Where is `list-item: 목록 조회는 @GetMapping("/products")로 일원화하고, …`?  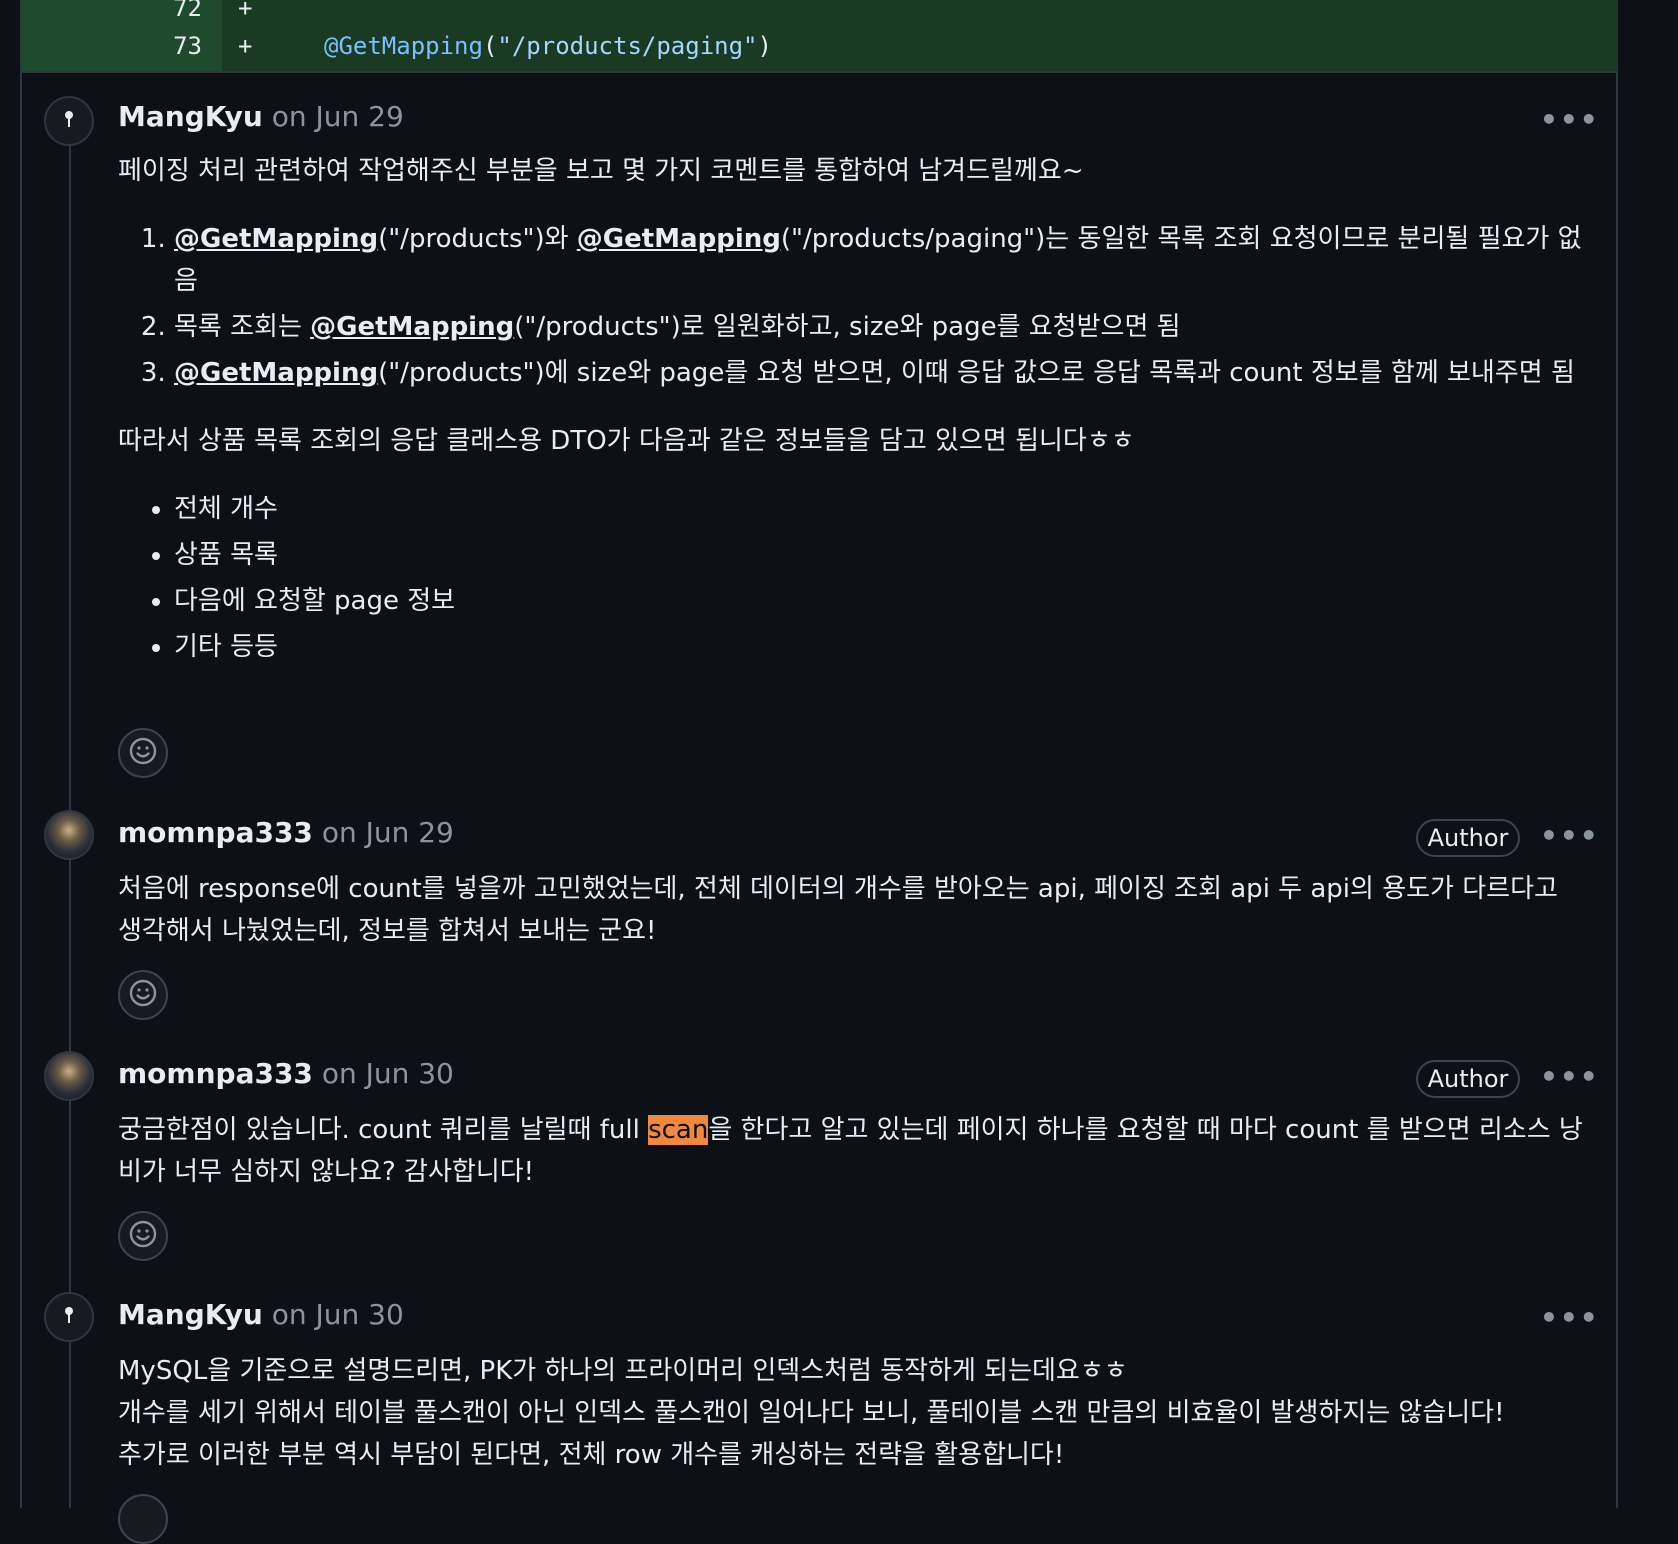
list-item: 목록 조회는 @GetMapping("/products")로 일원화하고, … is located at coordinates (881, 327).